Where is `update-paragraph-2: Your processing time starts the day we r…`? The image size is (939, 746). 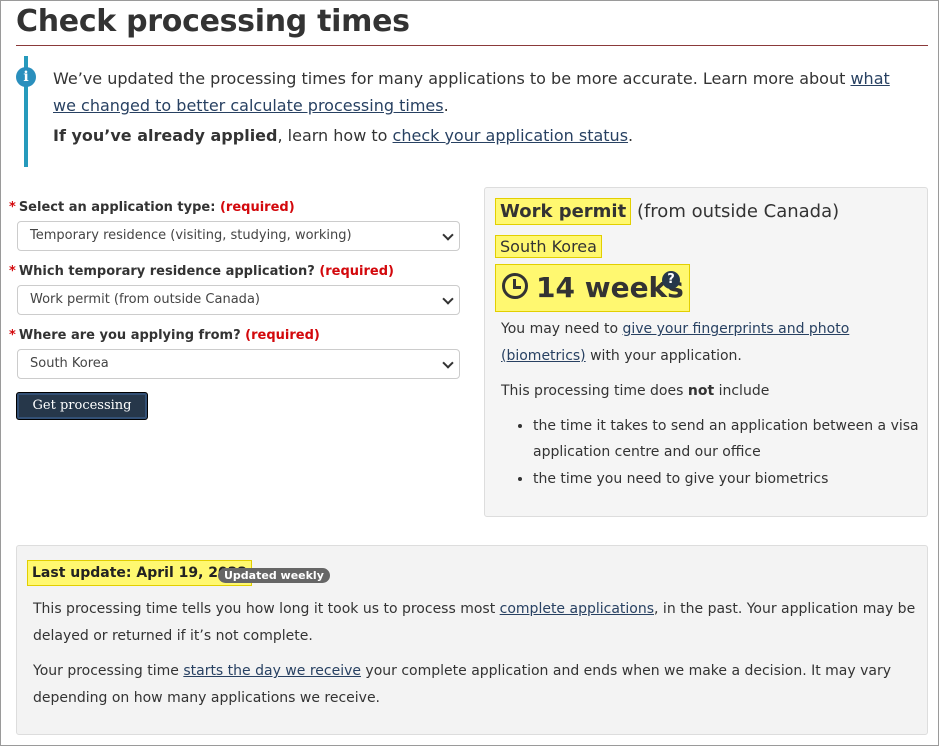
update-paragraph-2: Your processing time starts the day we r… is located at coordinates (462, 684).